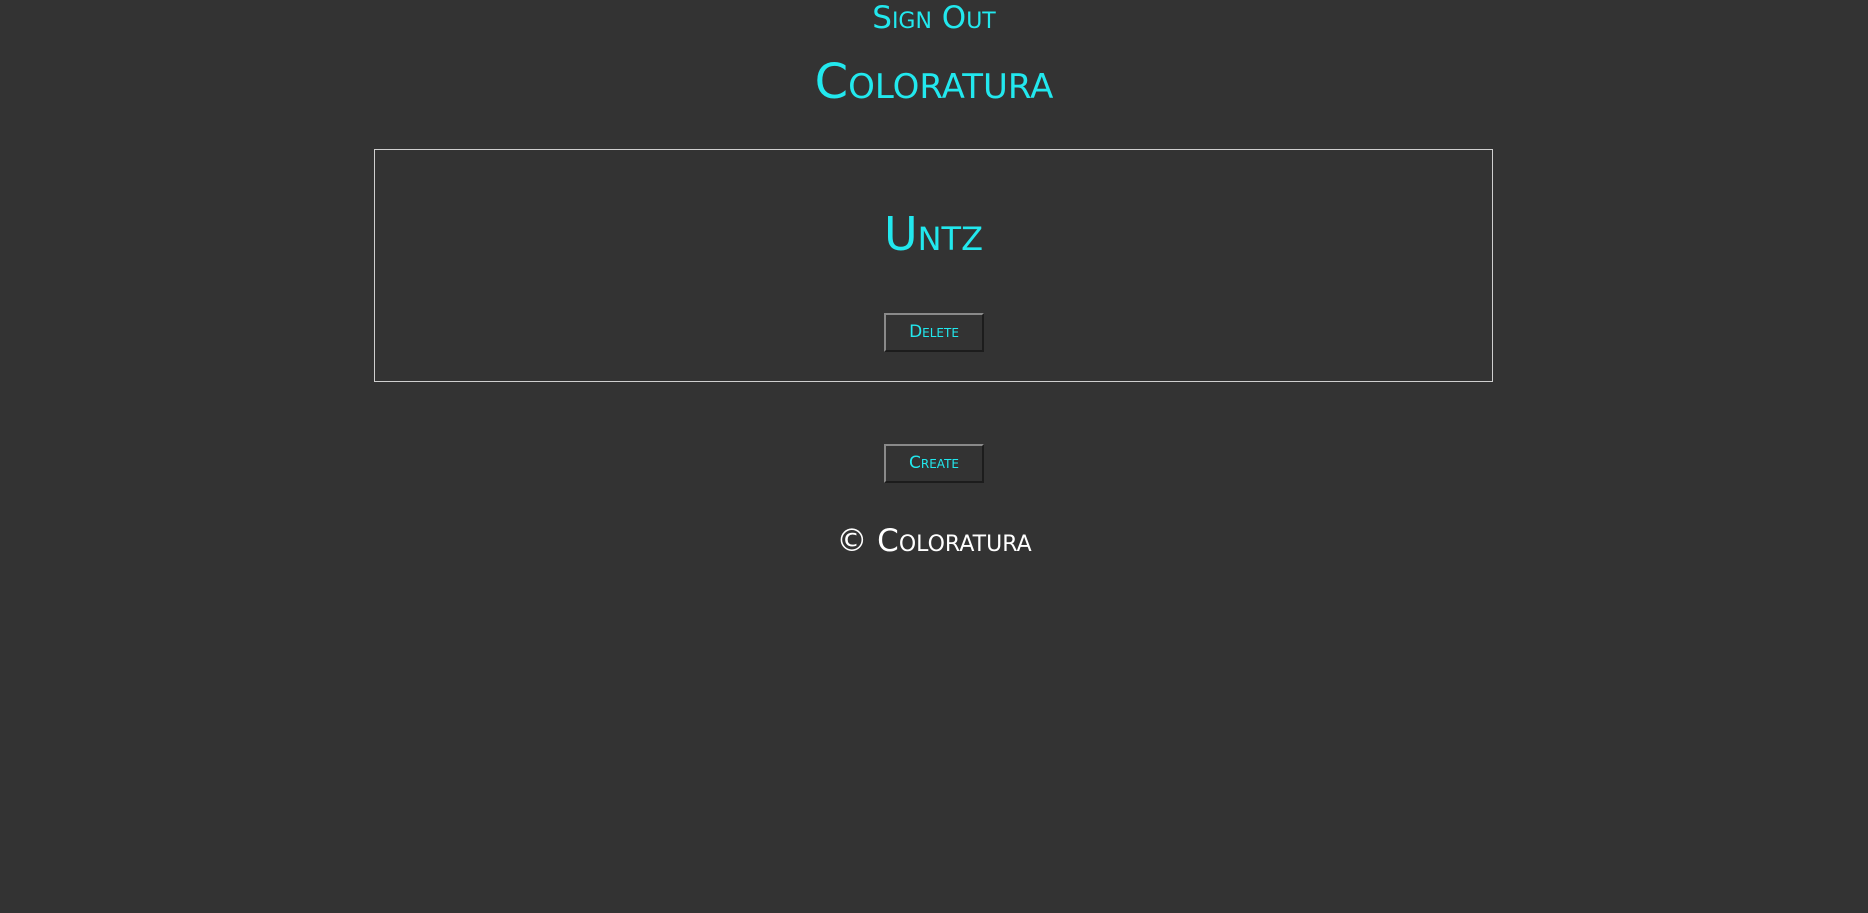 This screenshot has height=913, width=1868. What do you see at coordinates (934, 18) in the screenshot?
I see `sign-out-link: Sign Out` at bounding box center [934, 18].